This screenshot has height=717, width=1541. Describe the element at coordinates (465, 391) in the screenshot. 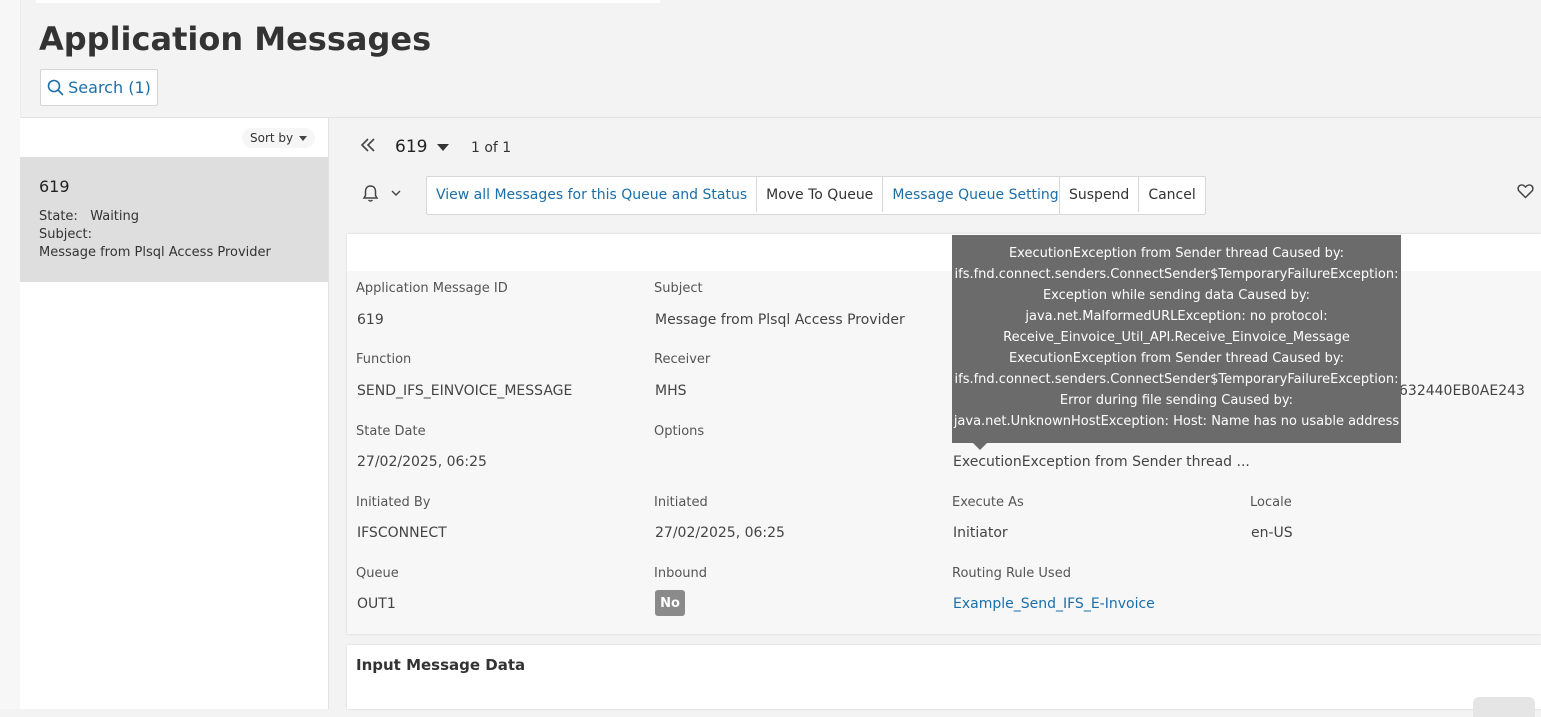

I see `function-value: SEND_IFS_EINVOICE_MESSAGE` at that location.